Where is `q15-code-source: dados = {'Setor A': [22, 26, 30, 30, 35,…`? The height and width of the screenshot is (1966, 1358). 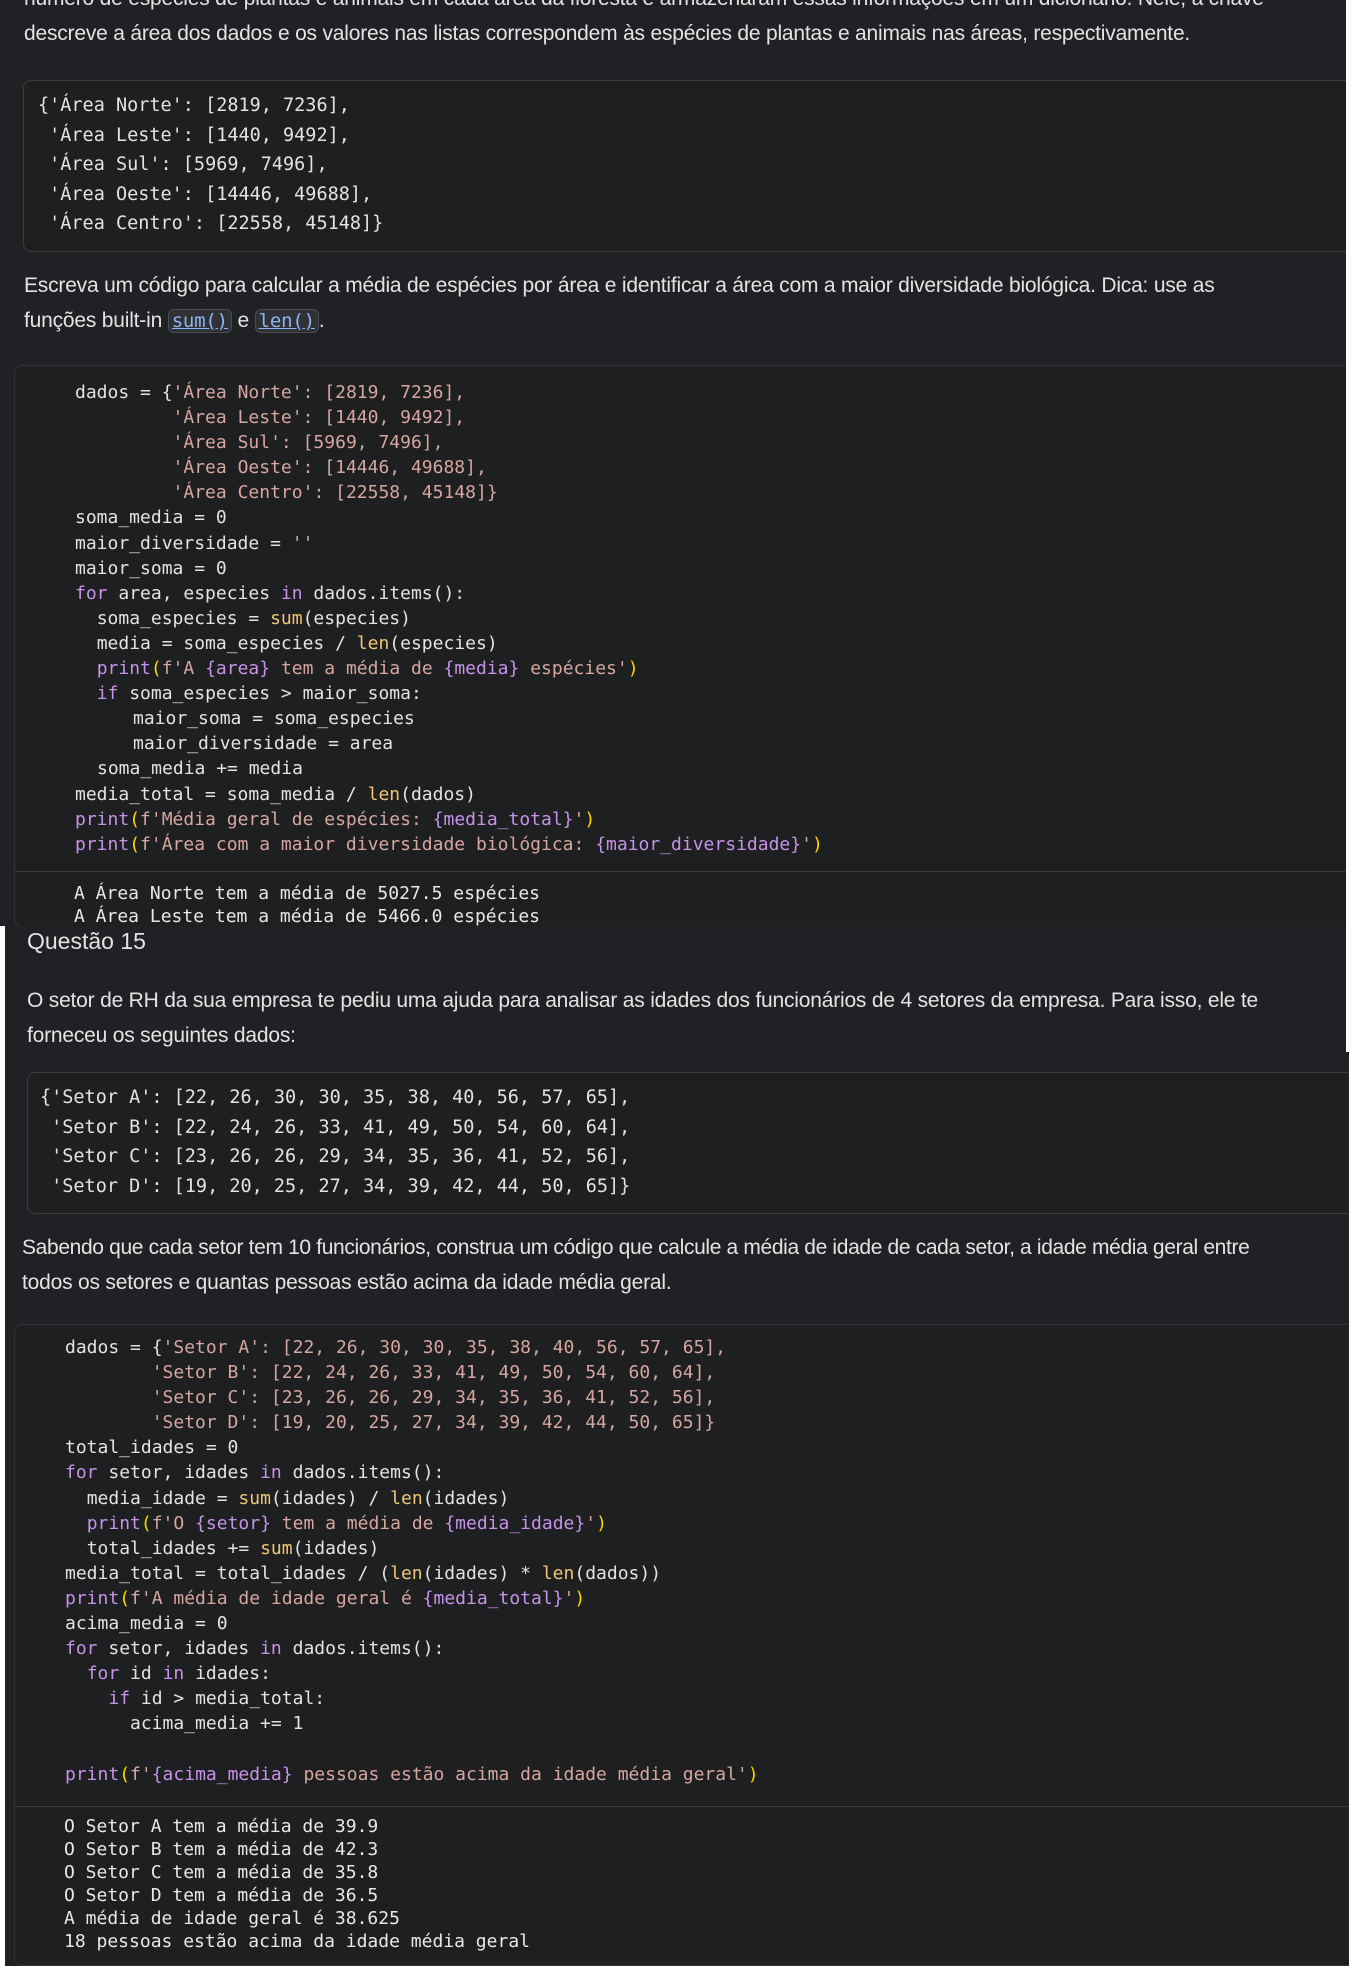
q15-code-source: dados = {'Setor A': [22, 26, 30, 30, 35,… is located at coordinates (412, 1561).